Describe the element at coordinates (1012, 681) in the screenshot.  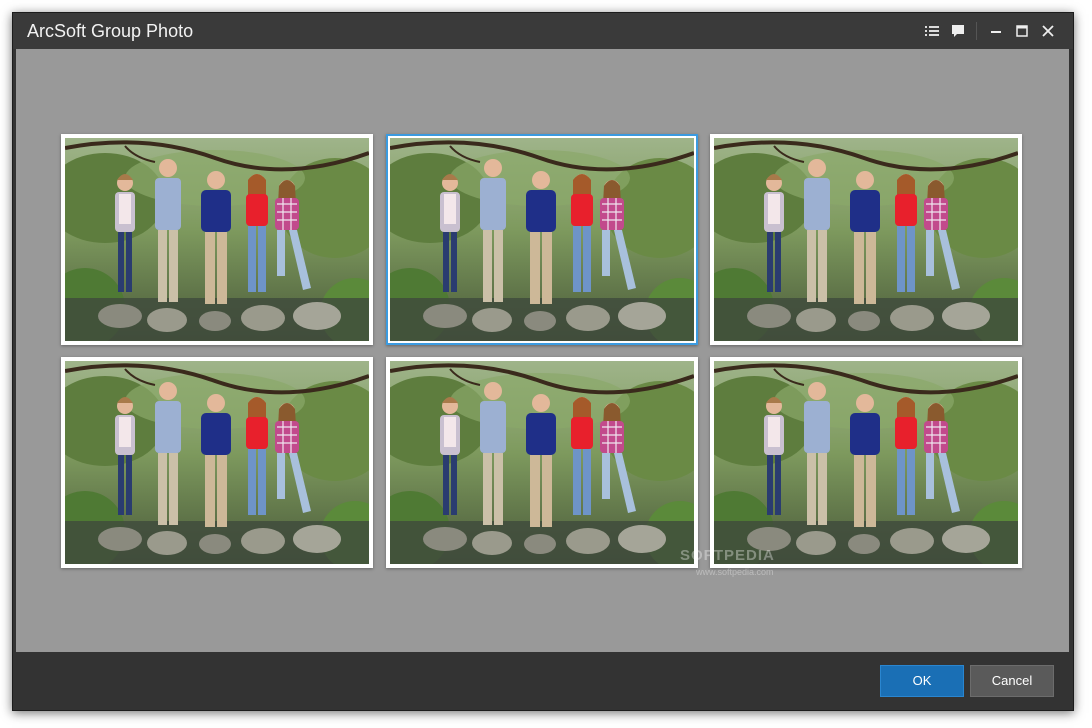
I see `cancel-button: Cancel` at that location.